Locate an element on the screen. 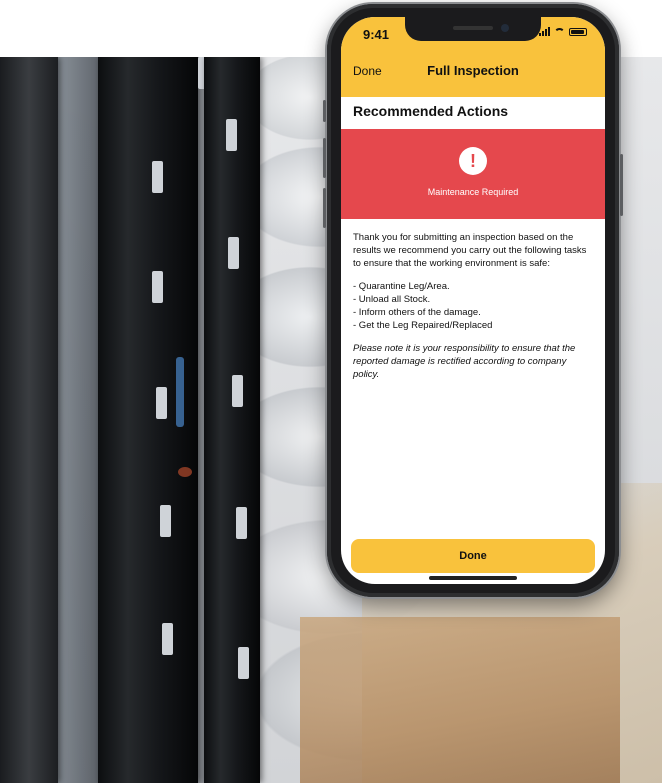  power-button is located at coordinates (621, 185).